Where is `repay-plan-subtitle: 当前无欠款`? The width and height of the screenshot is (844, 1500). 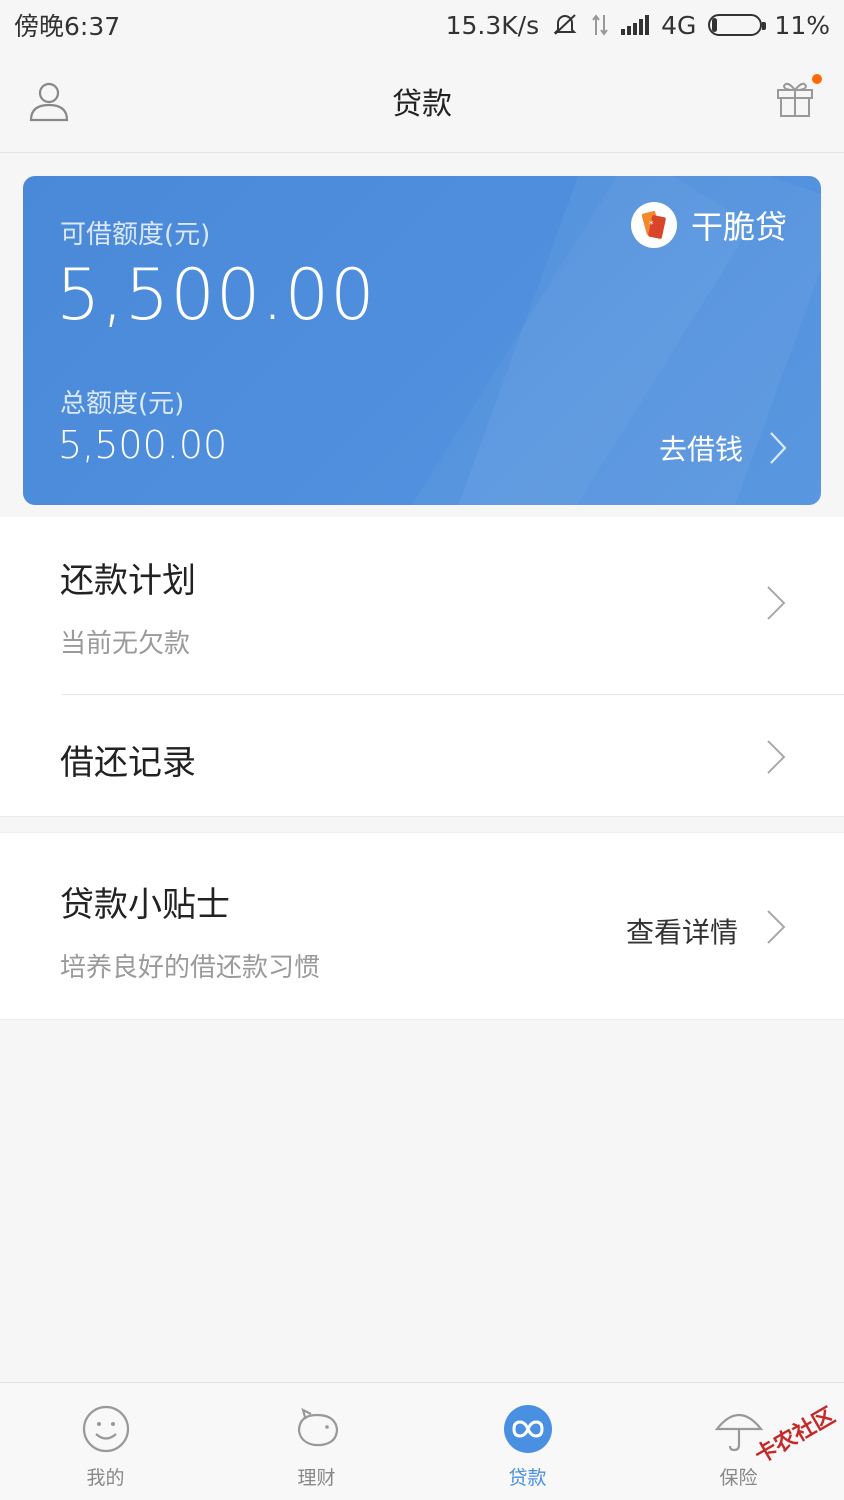
repay-plan-subtitle: 当前无欠款 is located at coordinates (125, 644).